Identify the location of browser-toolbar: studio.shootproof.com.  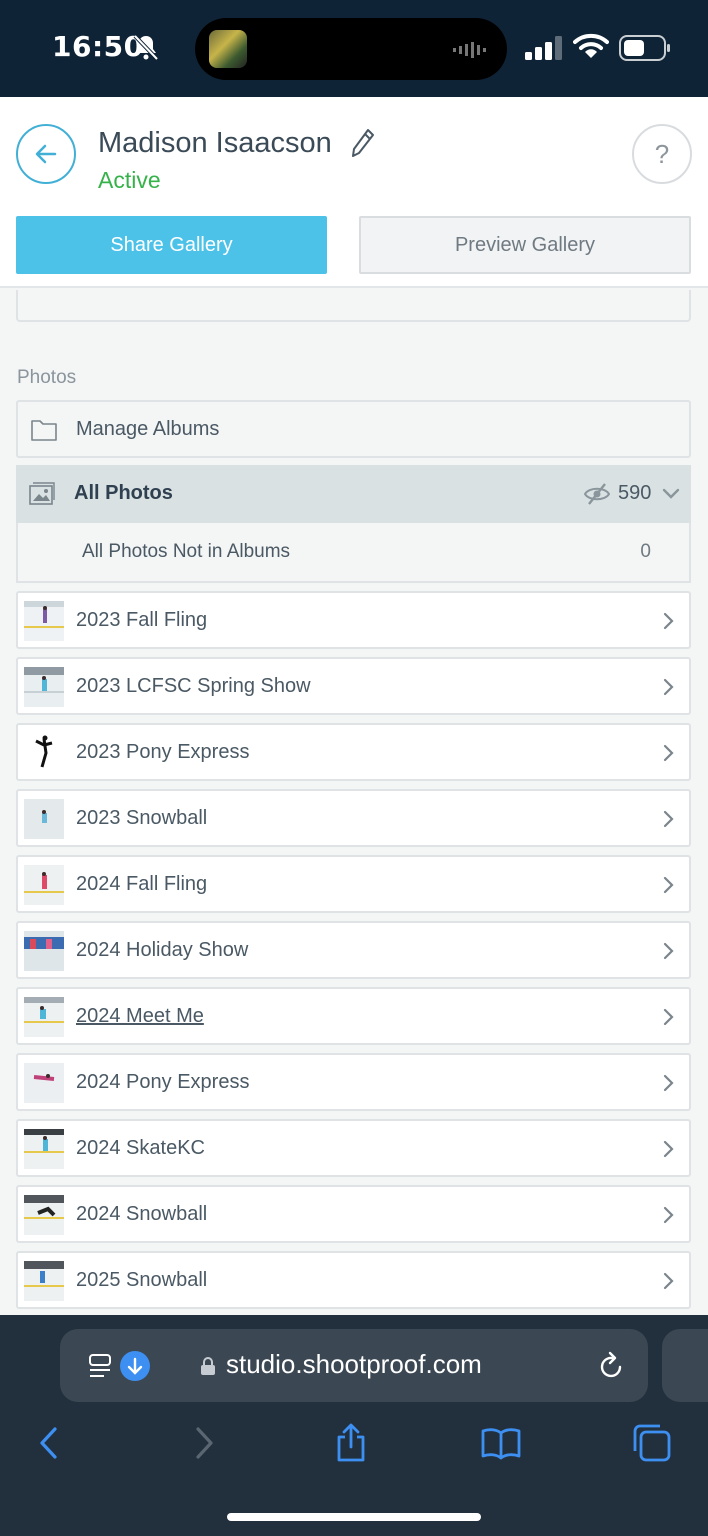
(354, 1425).